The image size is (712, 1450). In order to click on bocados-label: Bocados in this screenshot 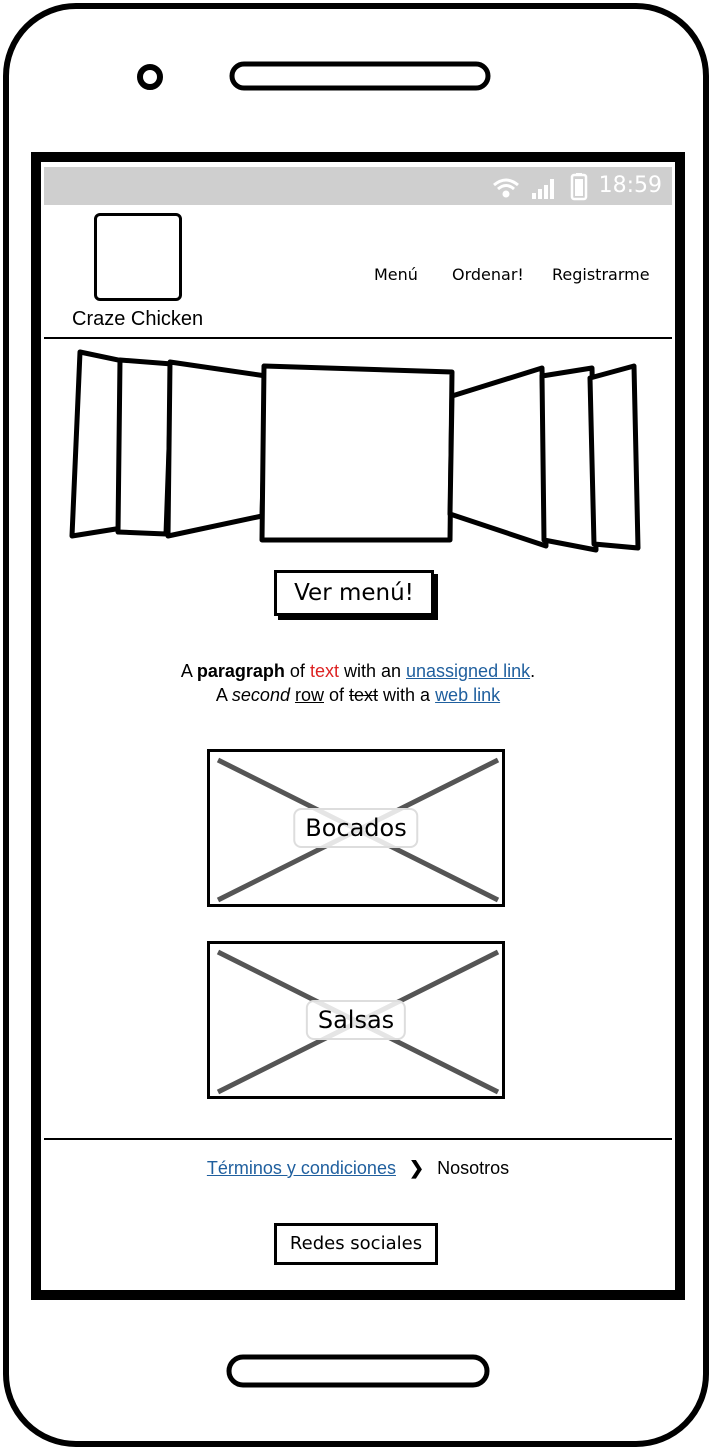, I will do `click(356, 828)`.